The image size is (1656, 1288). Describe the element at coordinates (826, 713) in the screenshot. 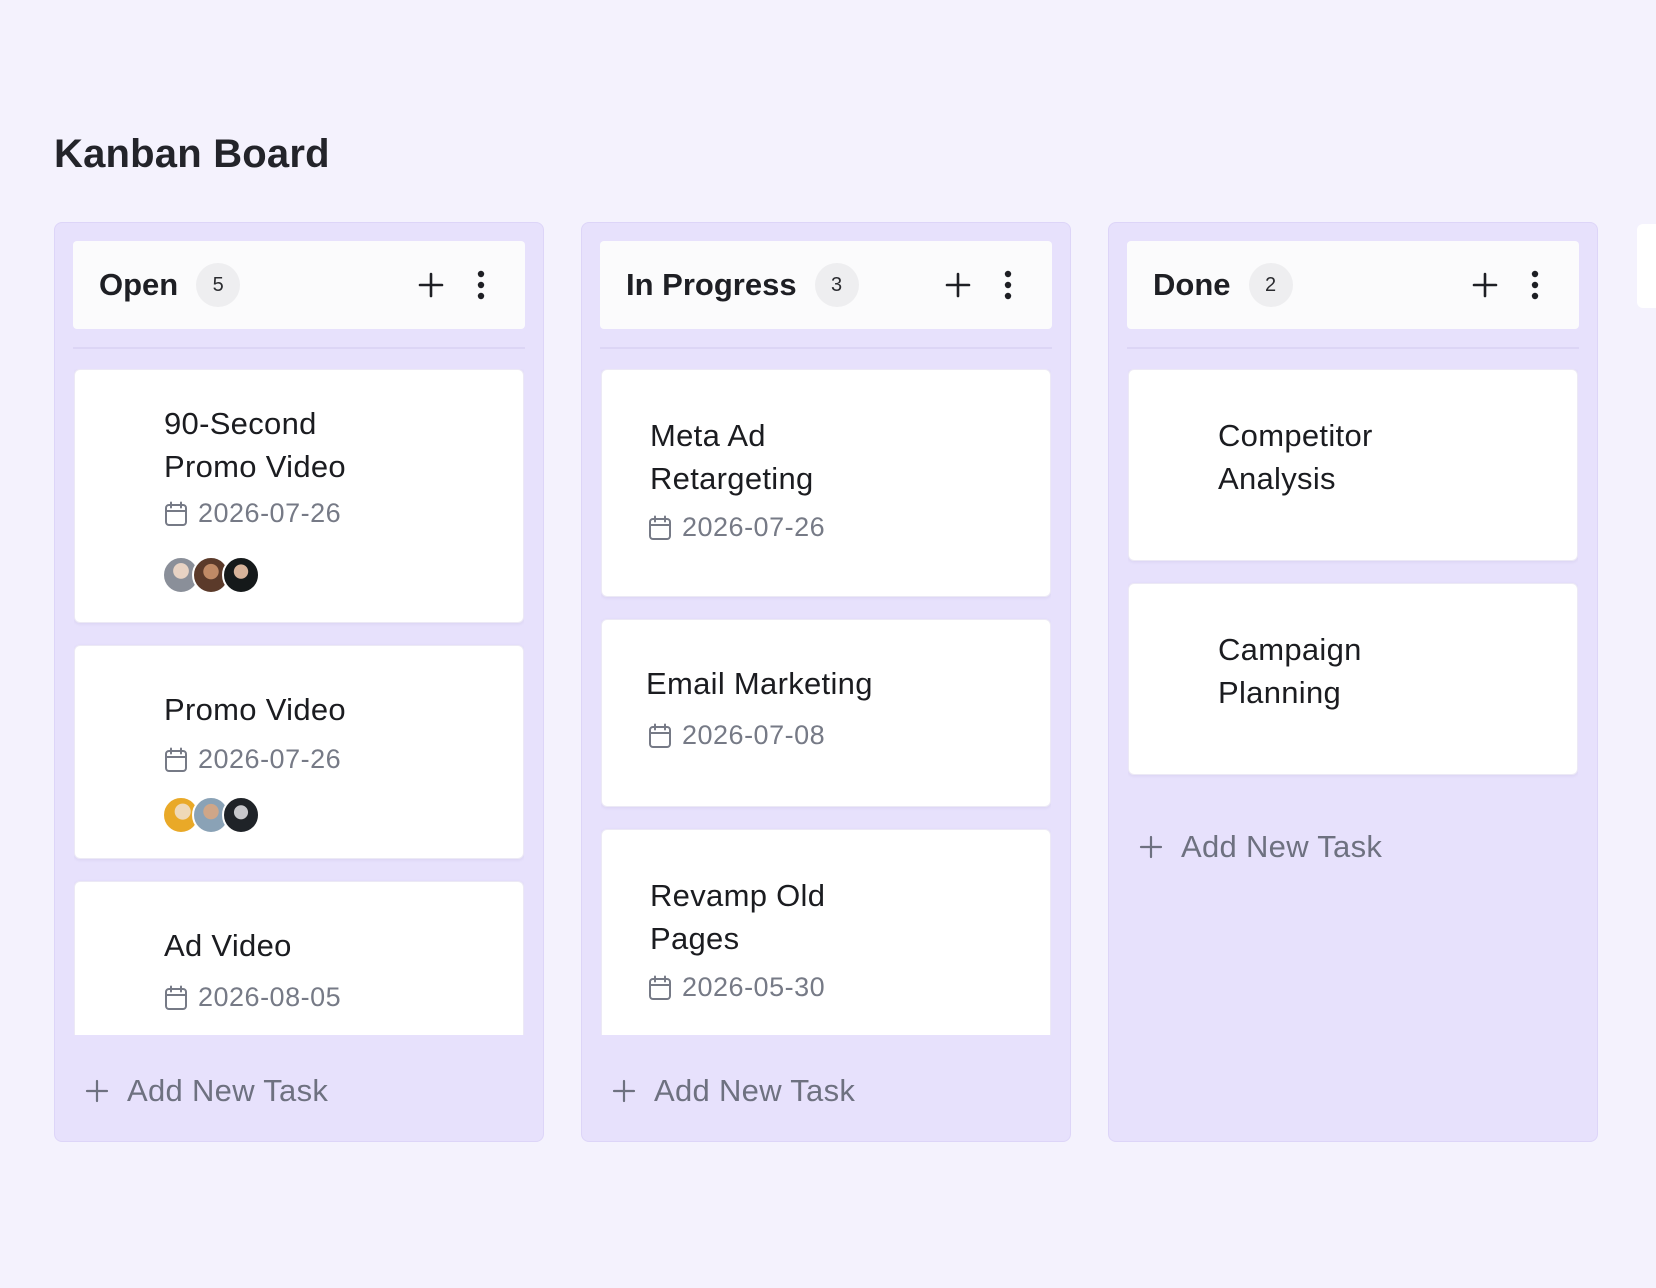

I see `task-card: Email Marketing 2026-07-08` at that location.